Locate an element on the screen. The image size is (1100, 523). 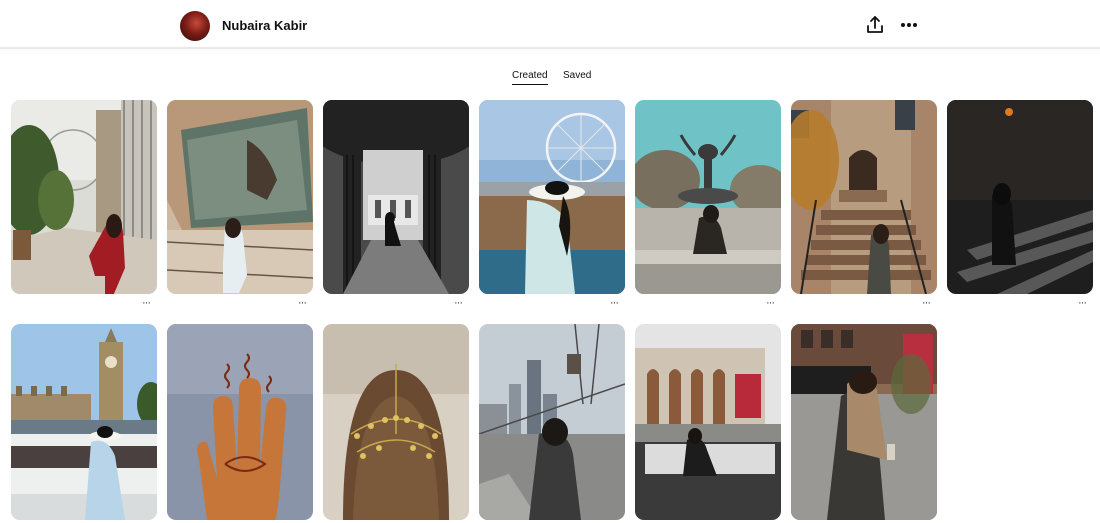
pin-museum-painting is located at coordinates (240, 197).